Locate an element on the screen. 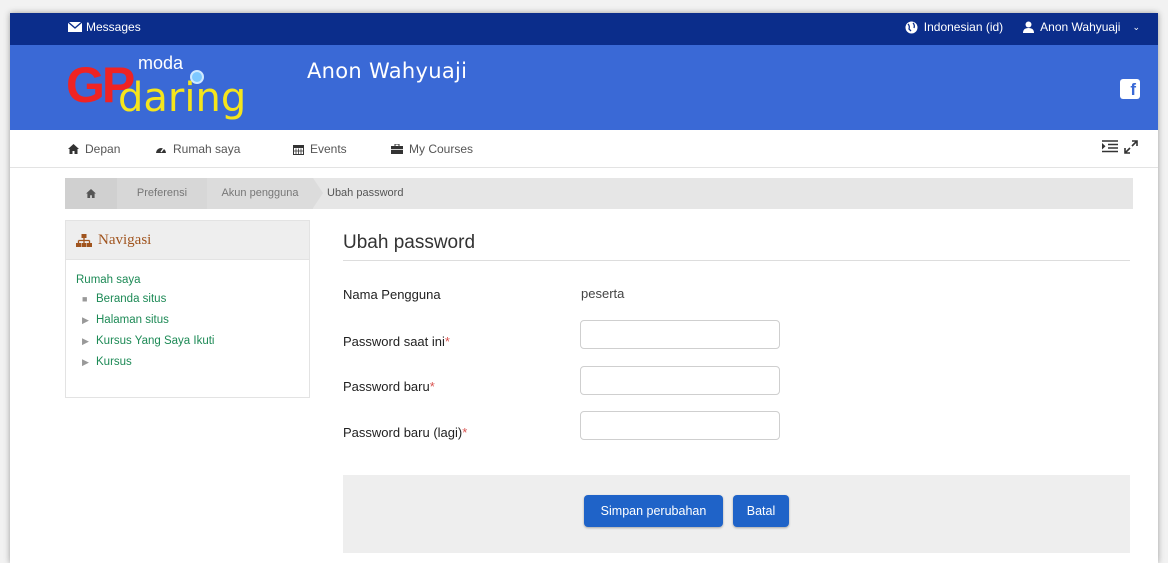 The image size is (1168, 563). nav-tree-label: Kursus is located at coordinates (114, 362).